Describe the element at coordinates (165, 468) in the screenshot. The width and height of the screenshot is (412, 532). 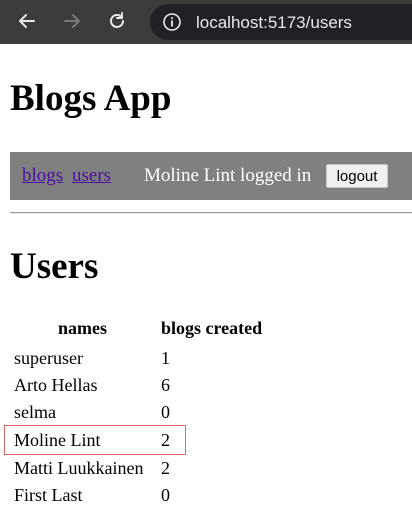
I see `blog-count: 2` at that location.